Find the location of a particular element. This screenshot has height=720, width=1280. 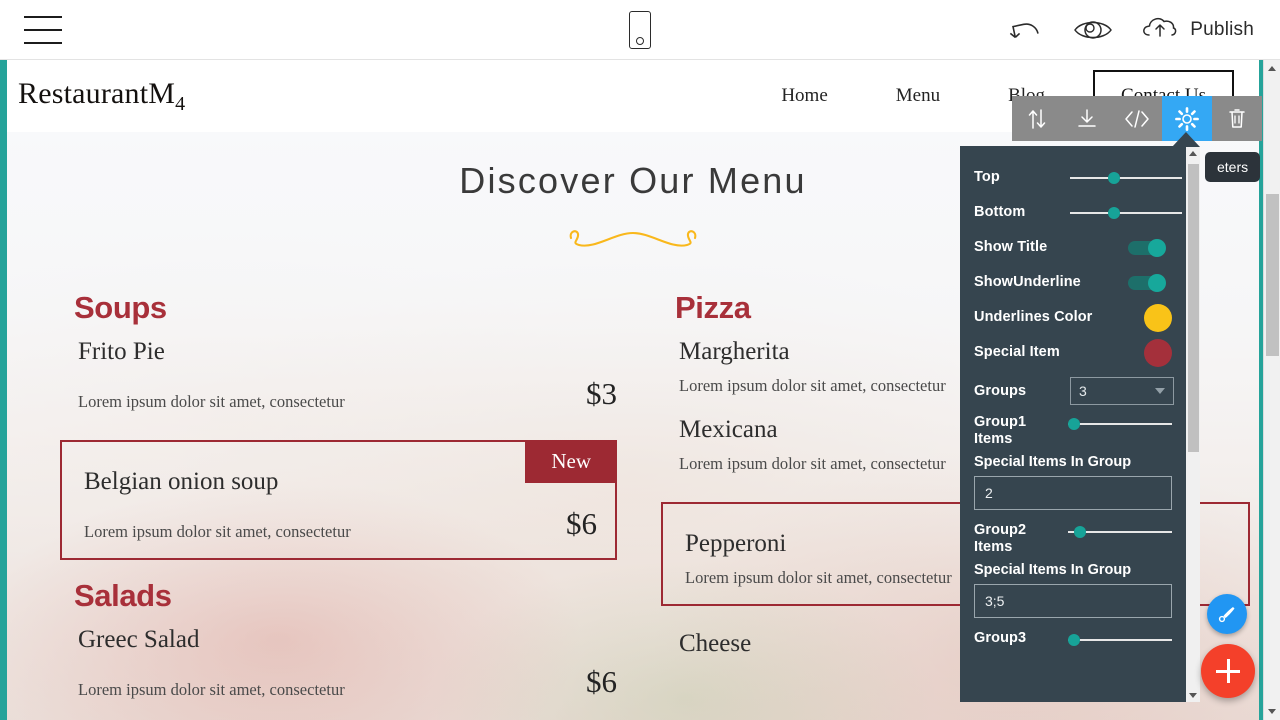

edit-code-button is located at coordinates (1137, 118).